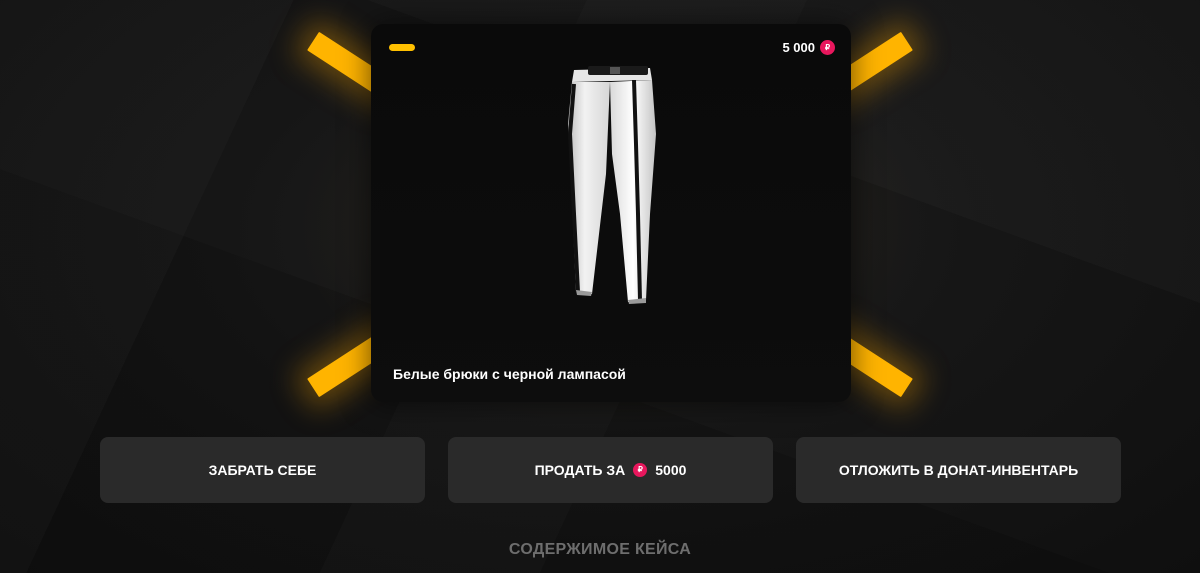 The width and height of the screenshot is (1200, 573). Describe the element at coordinates (580, 470) in the screenshot. I see `sell-item-label: ПРОДАТЬ ЗА` at that location.